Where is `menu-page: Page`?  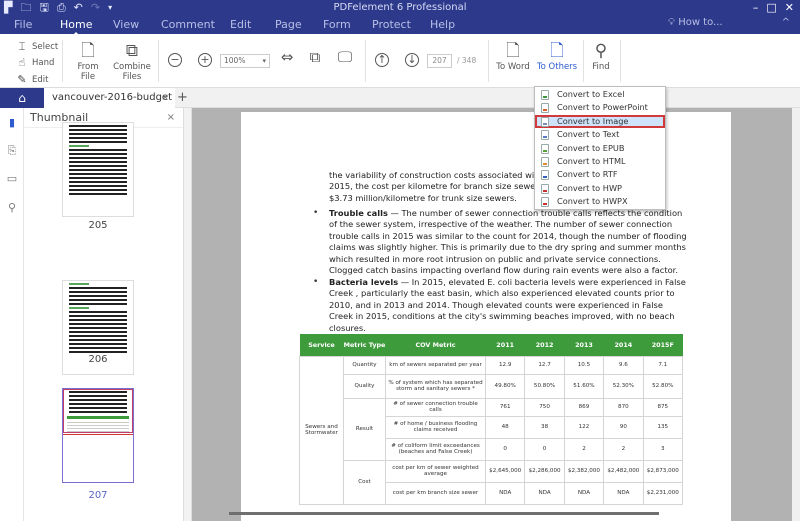
menu-page: Page is located at coordinates (288, 24).